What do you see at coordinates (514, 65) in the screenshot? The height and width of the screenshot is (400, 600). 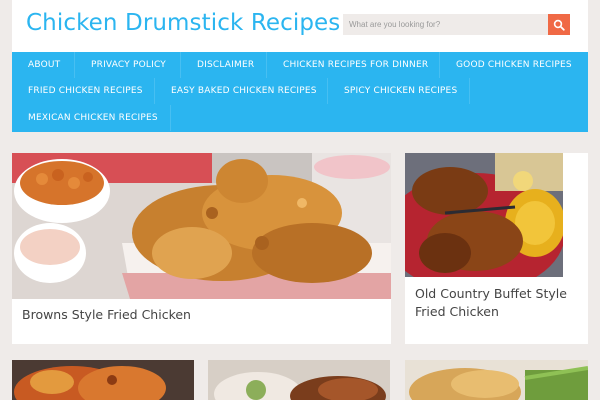 I see `nav-item-good-chicken-recipes: Good Chicken Recipes` at bounding box center [514, 65].